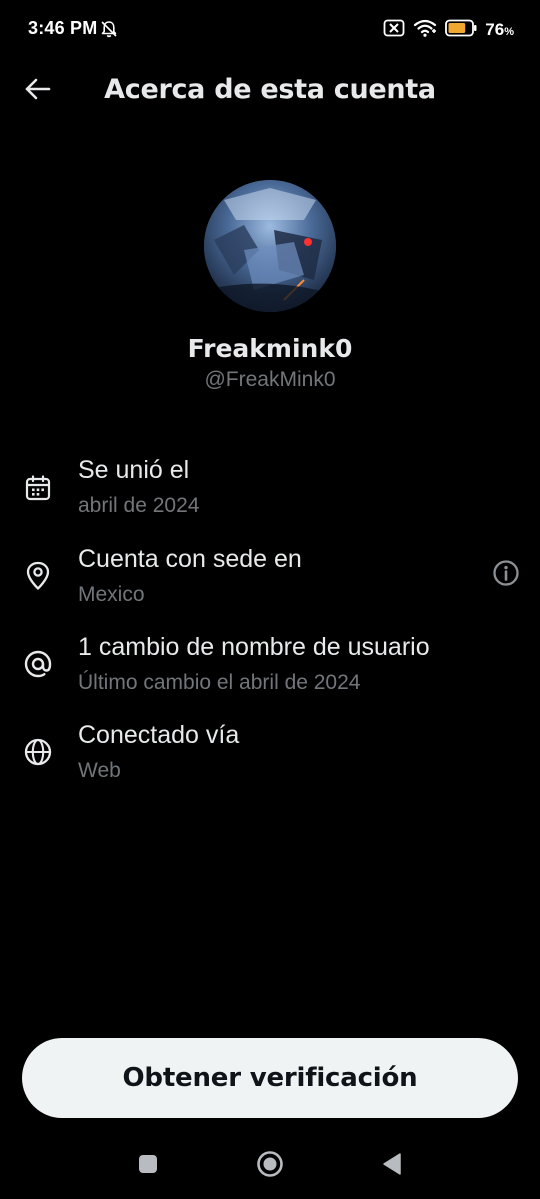 This screenshot has width=540, height=1199. Describe the element at coordinates (270, 348) in the screenshot. I see `display-name: Freakmink0` at that location.